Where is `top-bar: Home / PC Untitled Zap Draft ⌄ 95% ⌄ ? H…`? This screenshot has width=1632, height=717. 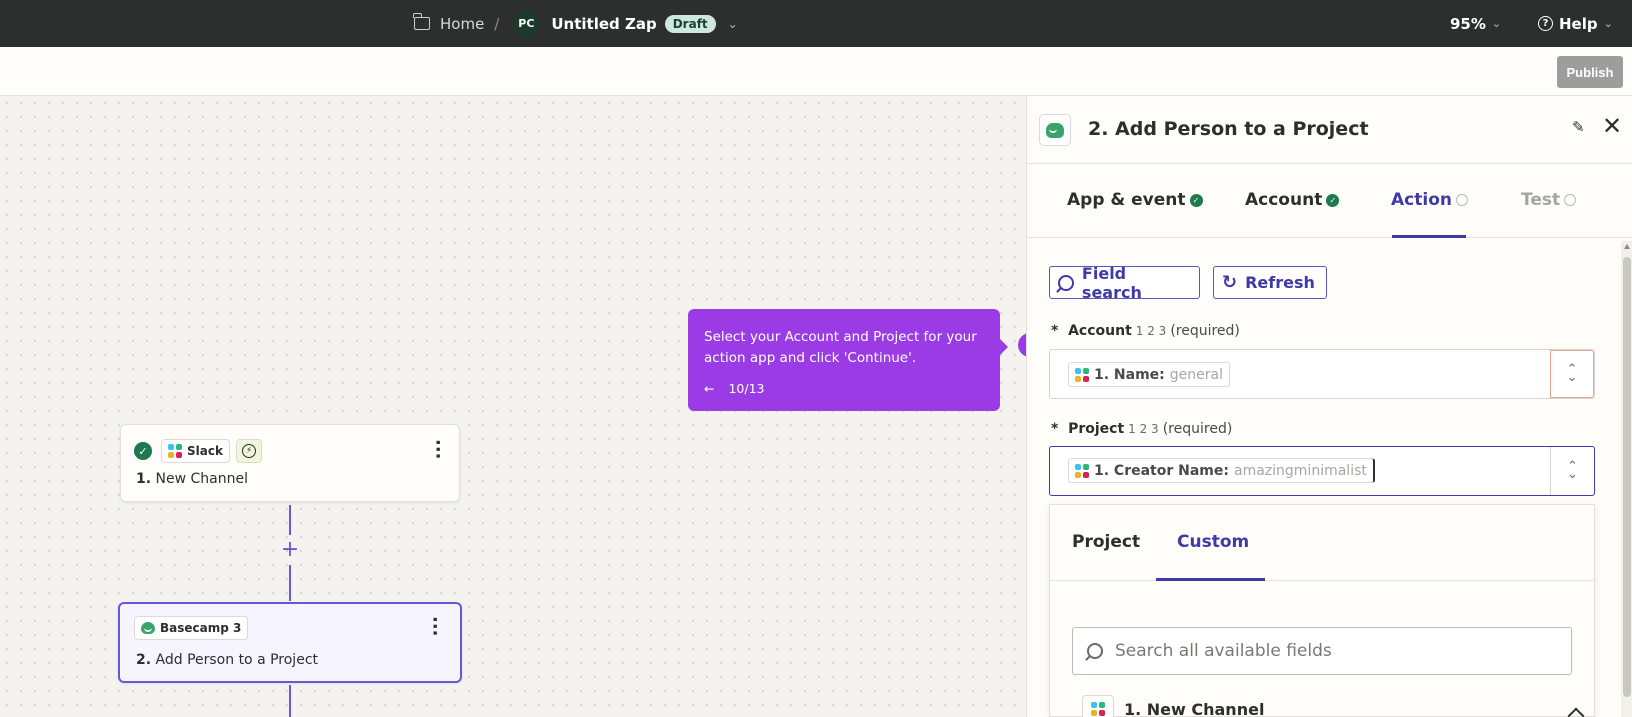
top-bar: Home / PC Untitled Zap Draft ⌄ 95% ⌄ ? H… is located at coordinates (816, 23).